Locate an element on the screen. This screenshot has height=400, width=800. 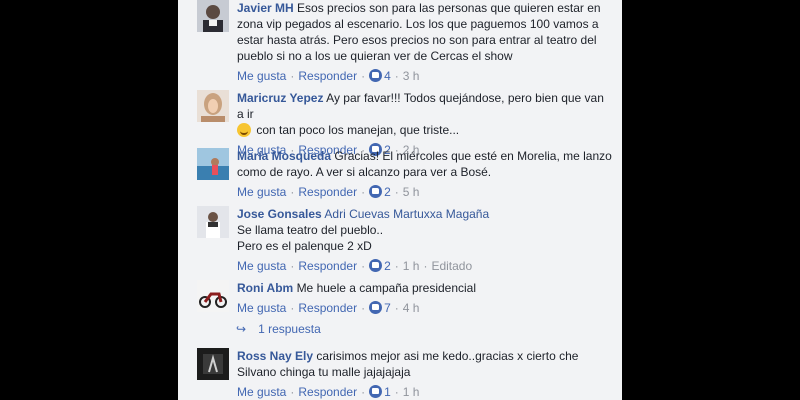
motorcycle-photo-icon is located at coordinates (213, 296).